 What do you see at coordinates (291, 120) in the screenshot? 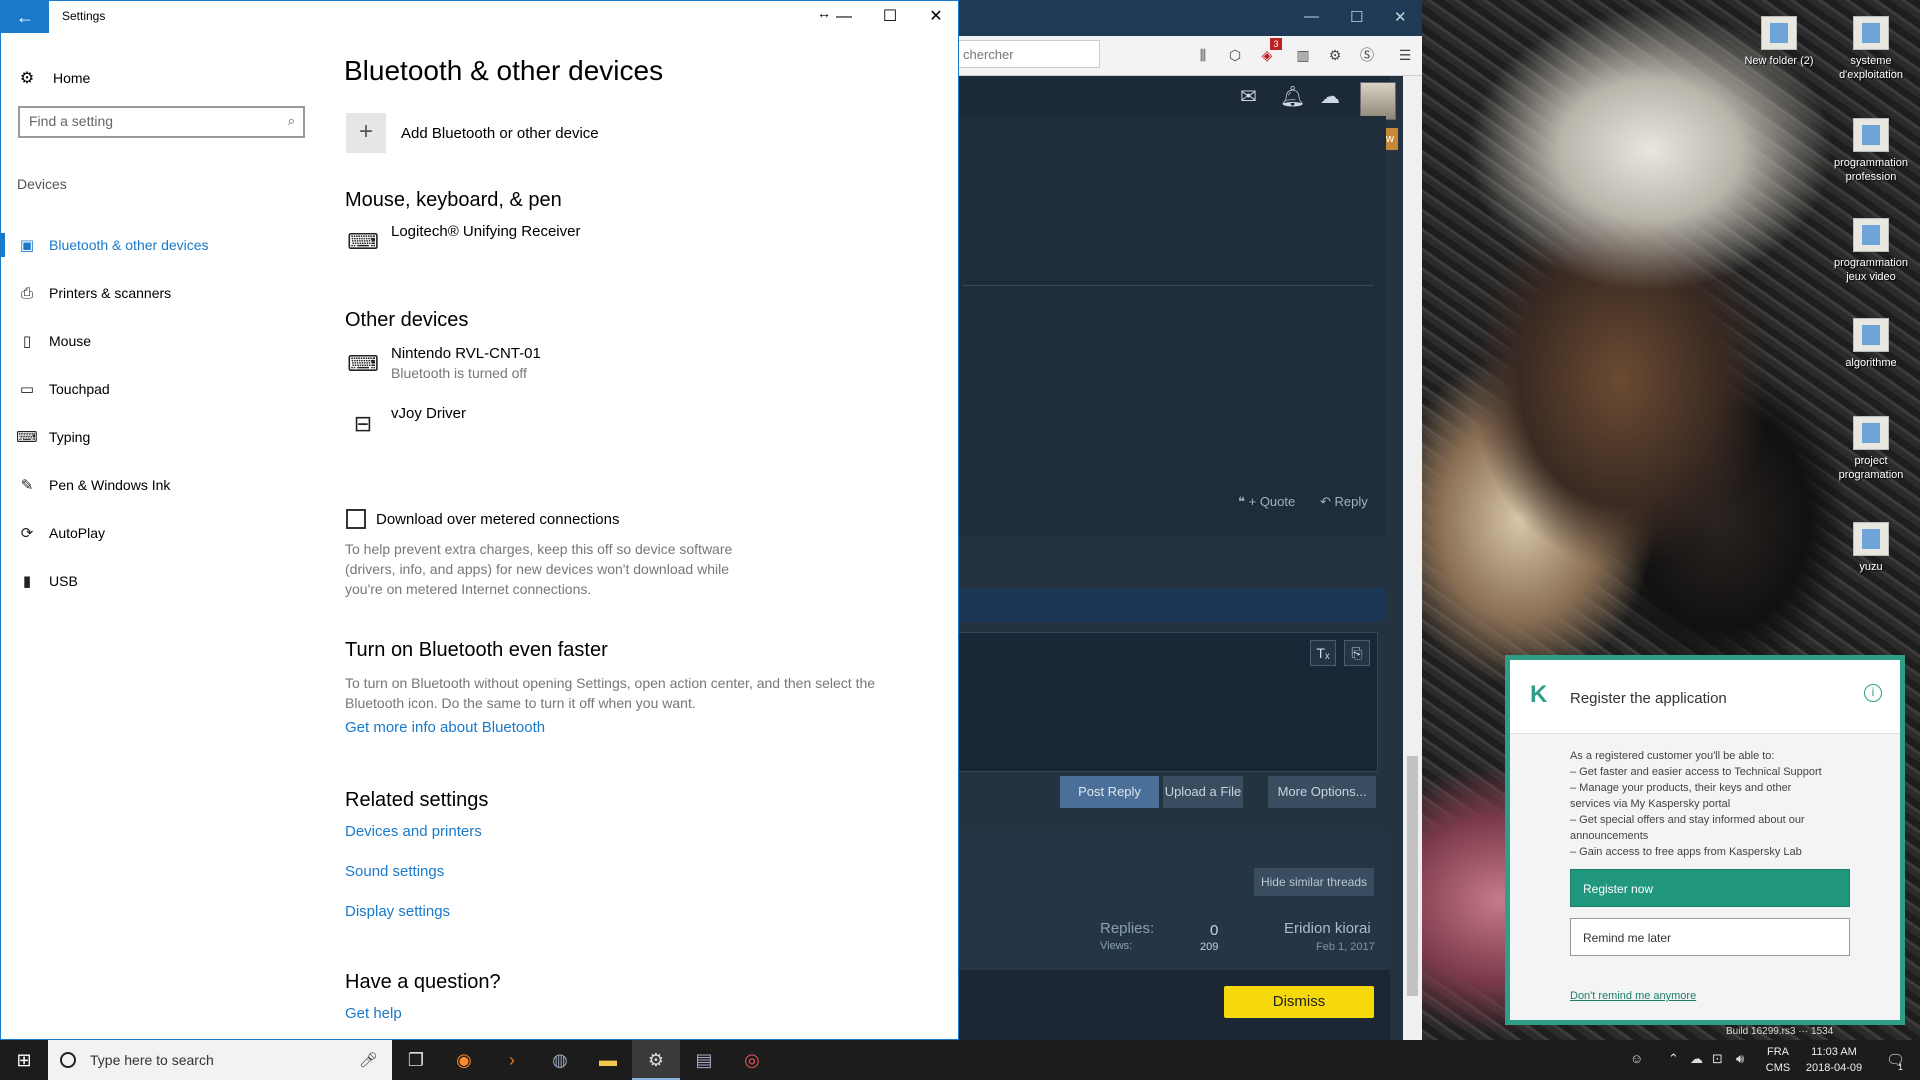
I see `search-icon: ⌕` at bounding box center [291, 120].